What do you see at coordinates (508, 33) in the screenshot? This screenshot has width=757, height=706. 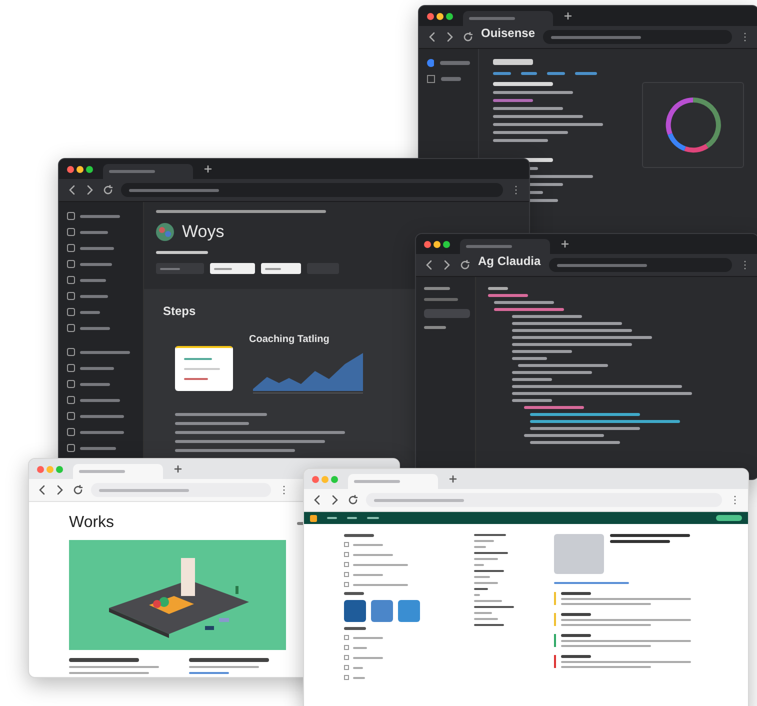 I see `window-title: Ouisense` at bounding box center [508, 33].